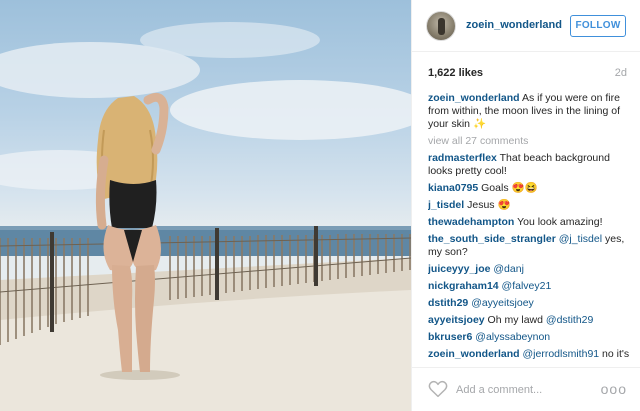  Describe the element at coordinates (512, 337) in the screenshot. I see `comment-mention: @alyssabeynon` at that location.